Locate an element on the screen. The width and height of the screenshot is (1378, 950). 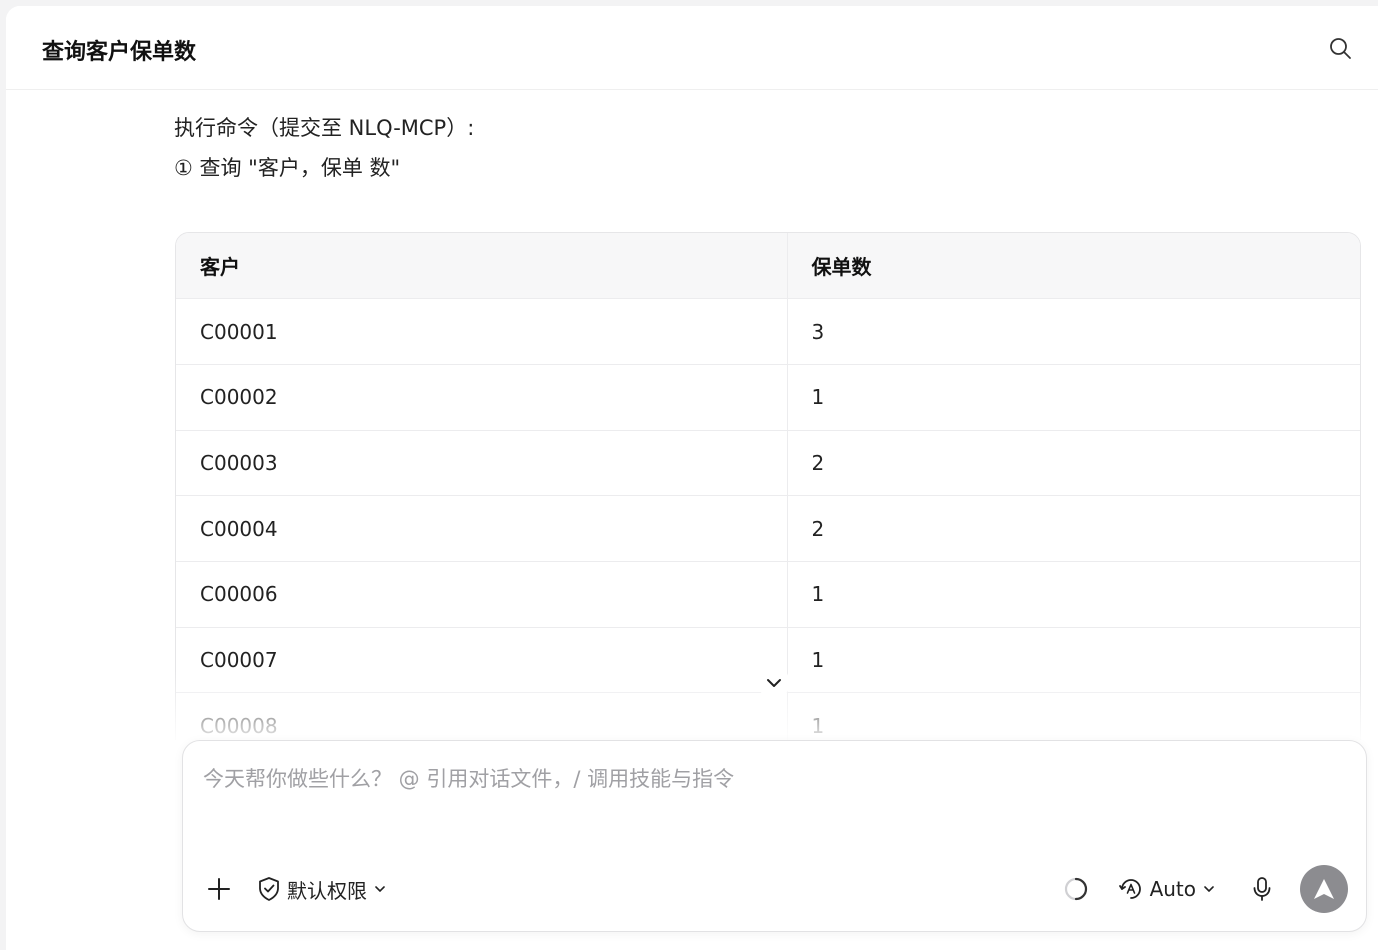
table-row: C00004 2 is located at coordinates (768, 528).